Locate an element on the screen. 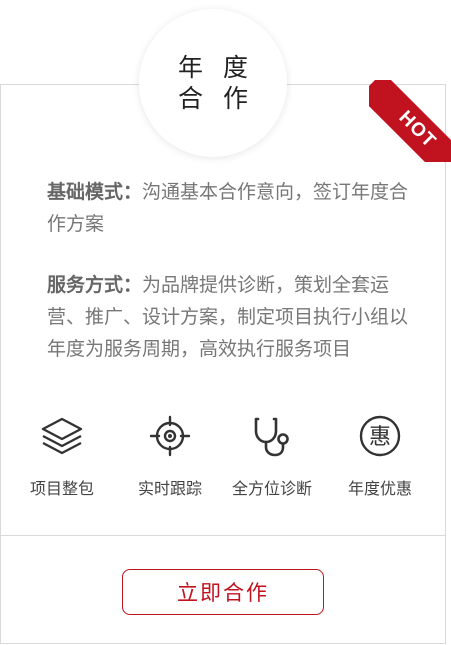 The width and height of the screenshot is (451, 645). hot-ribbon: HOT is located at coordinates (410, 121).